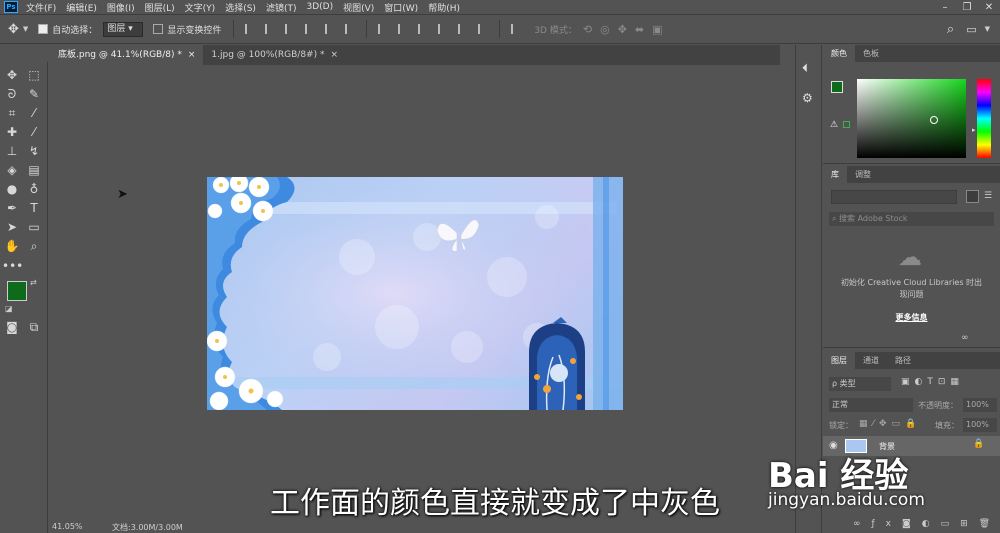  What do you see at coordinates (890, 424) in the screenshot?
I see `lock-icons: ▦⁄✥▭🔒` at bounding box center [890, 424].